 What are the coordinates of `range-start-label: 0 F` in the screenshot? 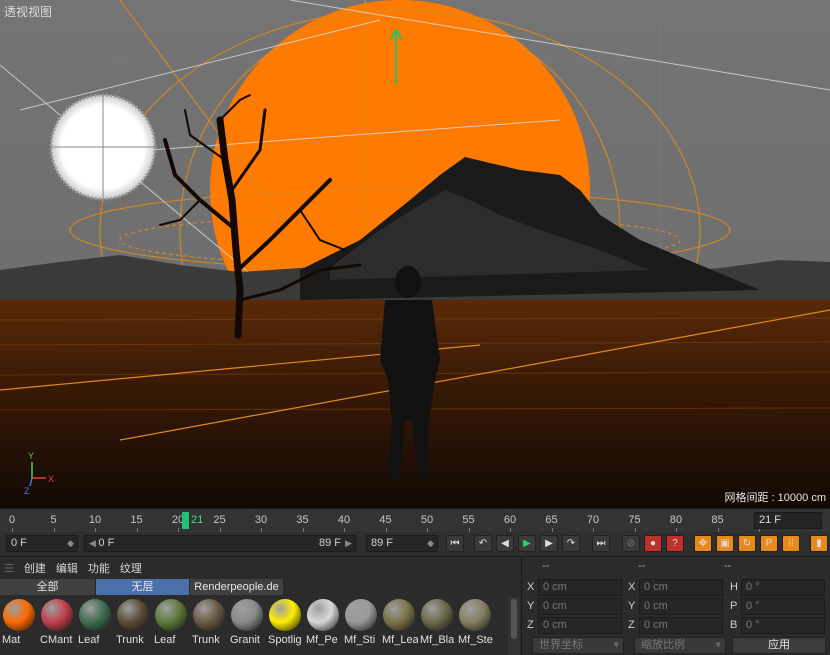 It's located at (106, 543).